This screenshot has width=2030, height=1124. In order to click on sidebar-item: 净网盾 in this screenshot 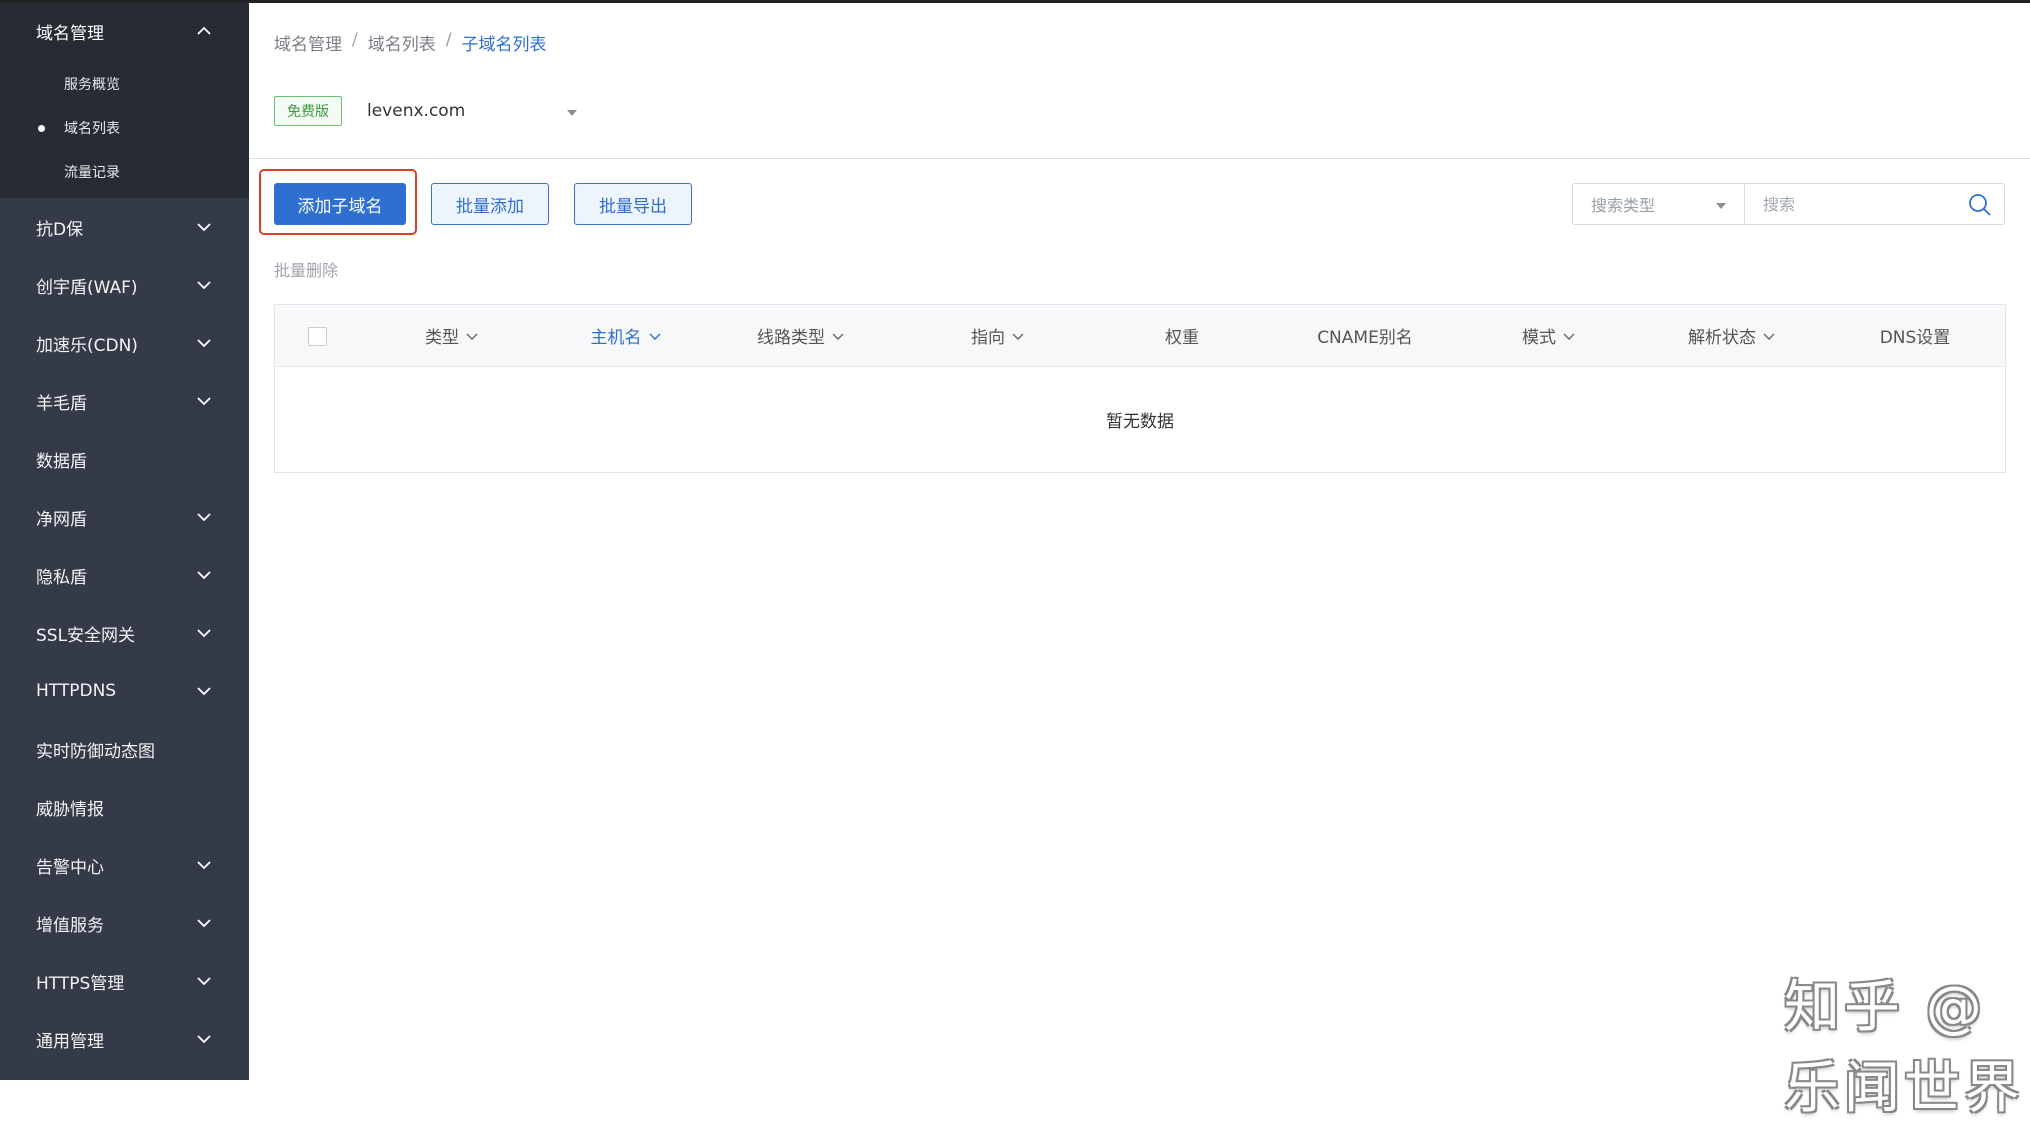, I will do `click(124, 517)`.